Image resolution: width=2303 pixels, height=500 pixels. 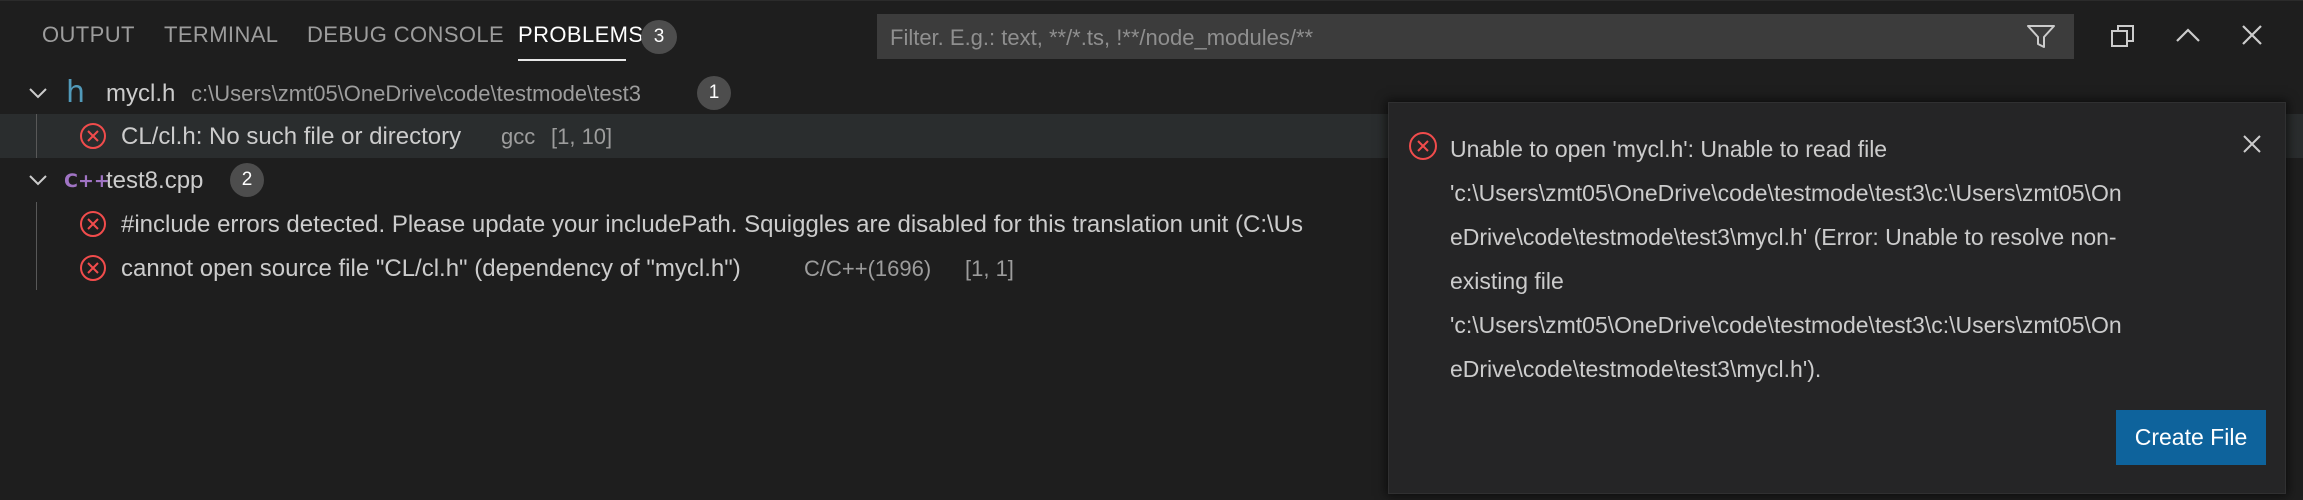 What do you see at coordinates (1507, 281) in the screenshot?
I see `notification-line: existing file` at bounding box center [1507, 281].